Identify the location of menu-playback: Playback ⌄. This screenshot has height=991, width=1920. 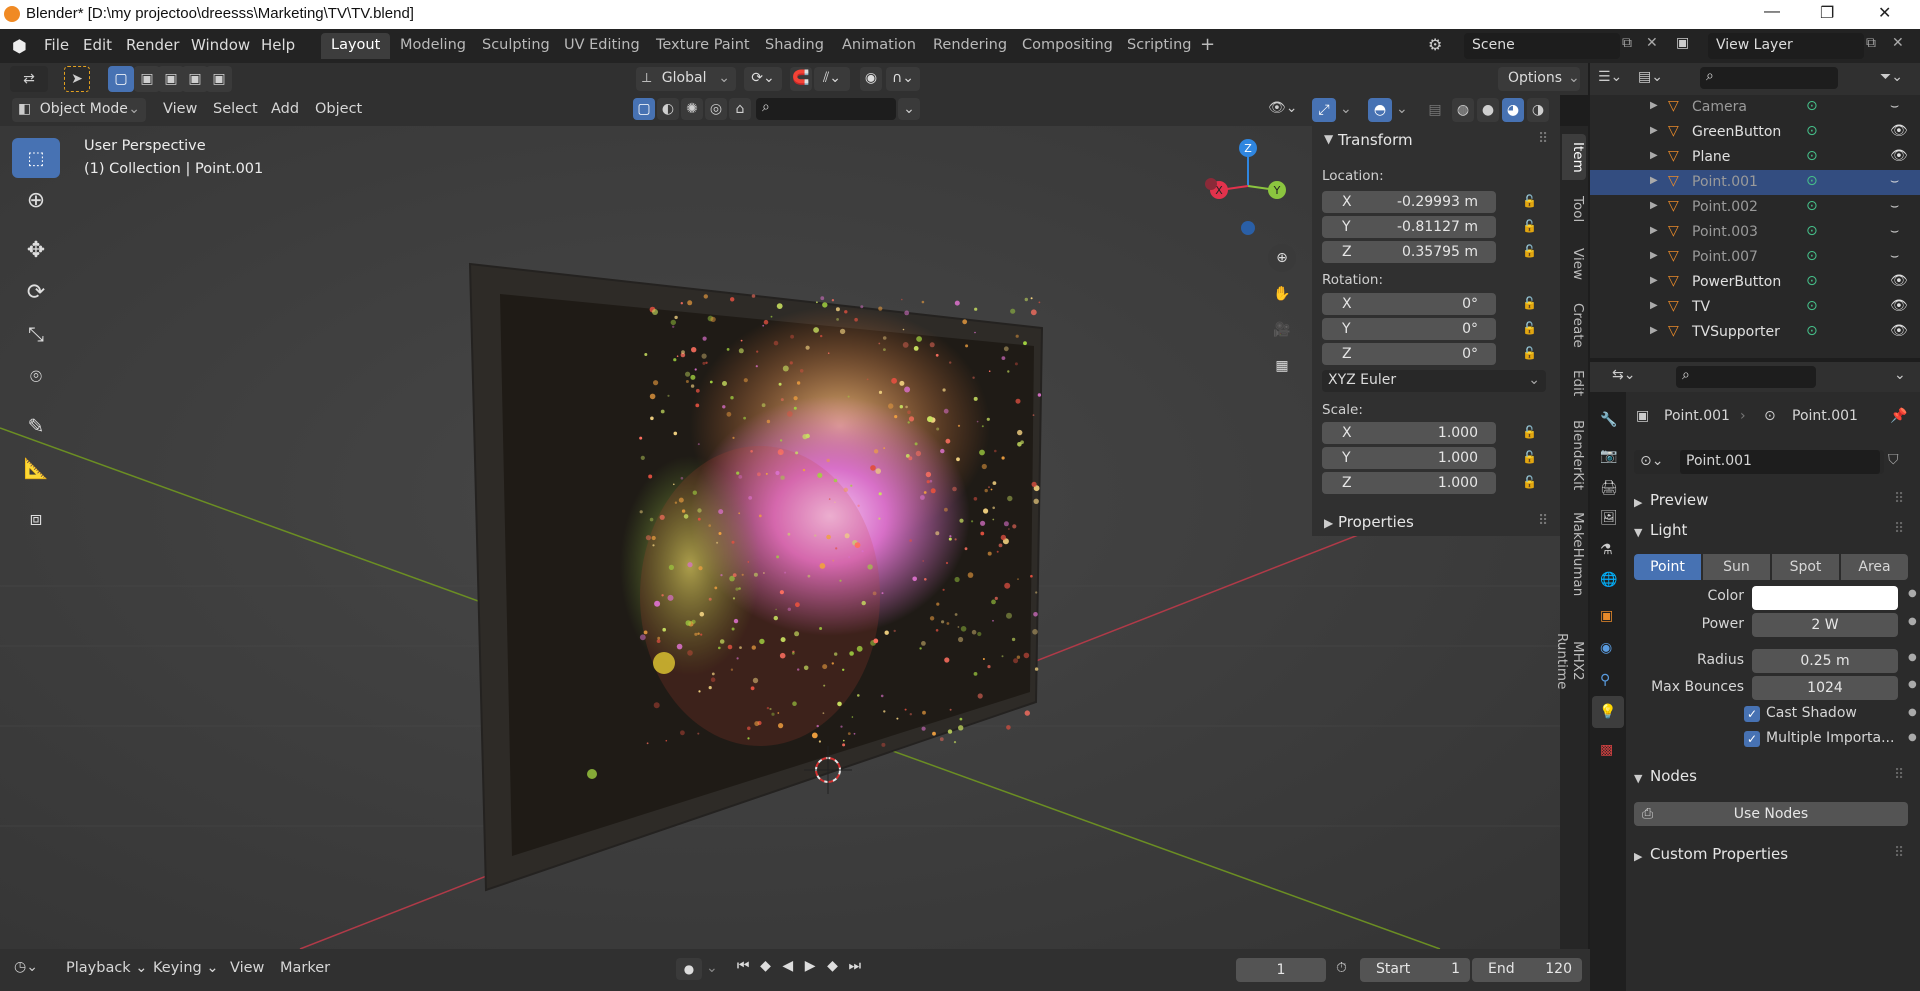
(106, 968).